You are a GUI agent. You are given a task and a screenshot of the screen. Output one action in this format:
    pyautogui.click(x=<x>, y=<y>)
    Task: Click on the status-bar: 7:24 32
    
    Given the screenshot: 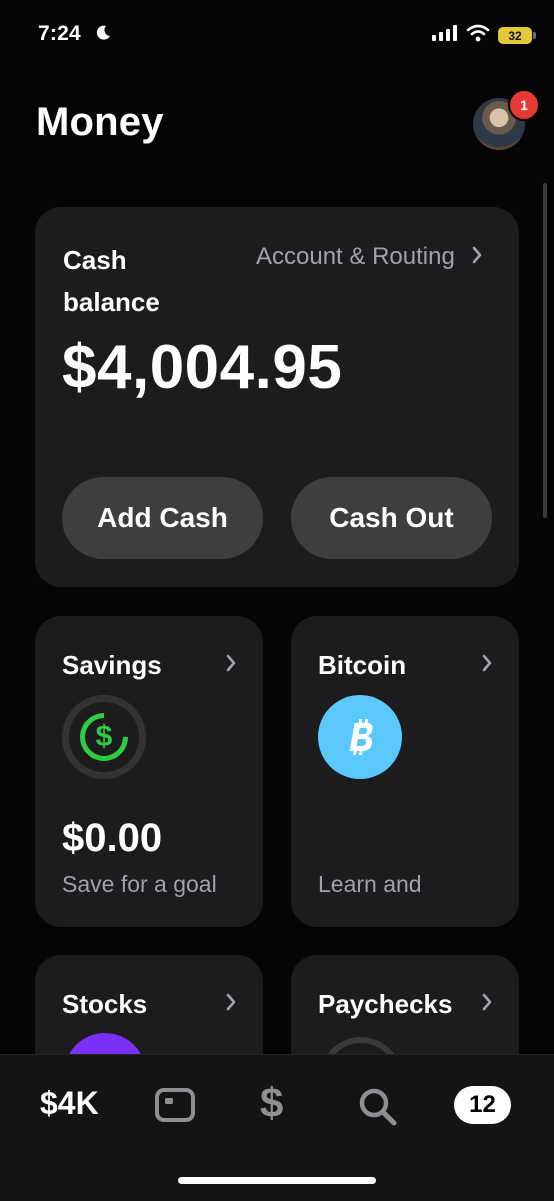 What is the action you would take?
    pyautogui.click(x=277, y=35)
    